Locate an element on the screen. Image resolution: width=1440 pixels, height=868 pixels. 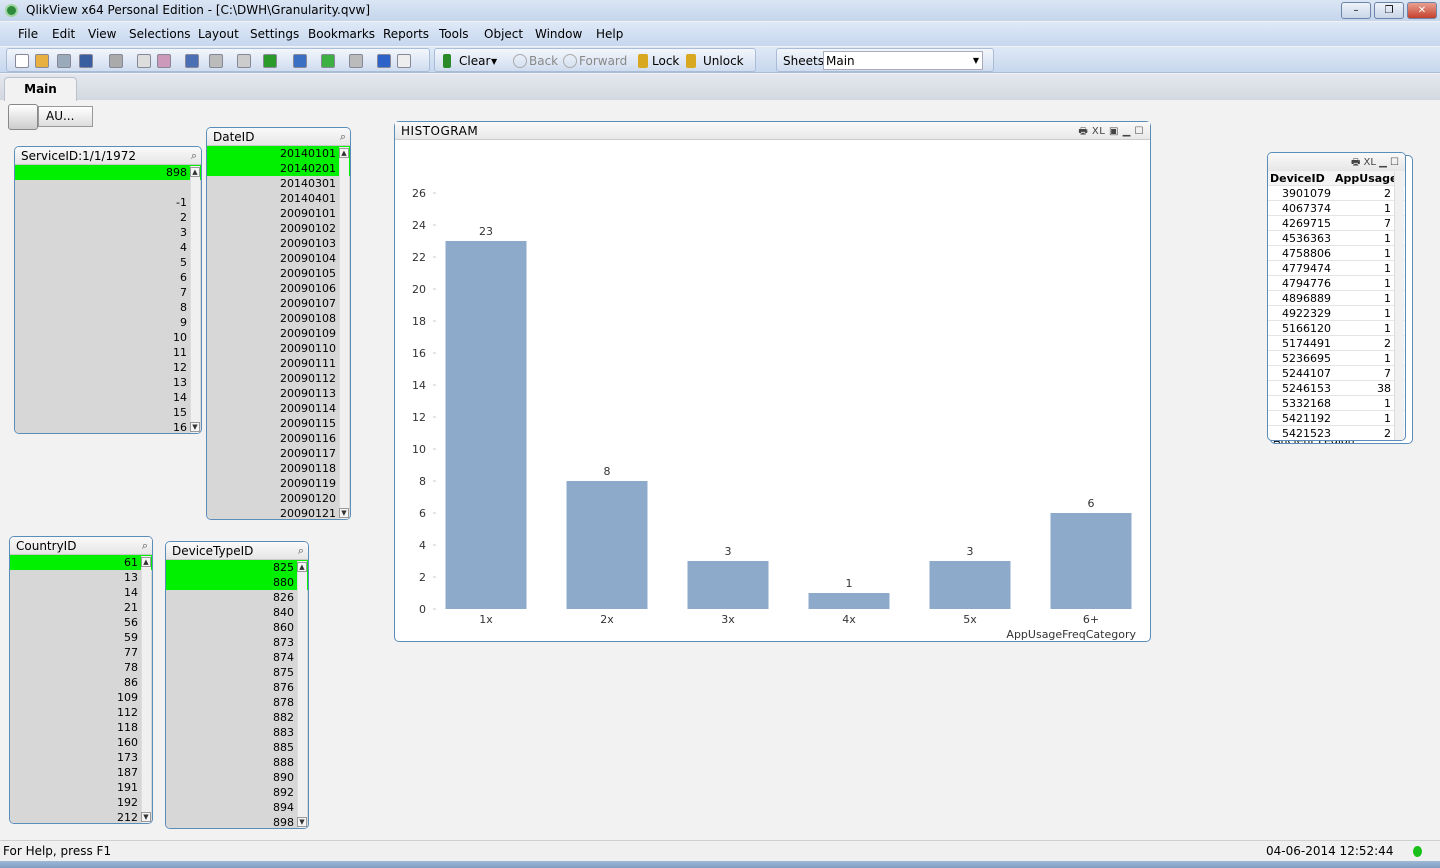
listbox-item: 20090103 is located at coordinates (278, 243).